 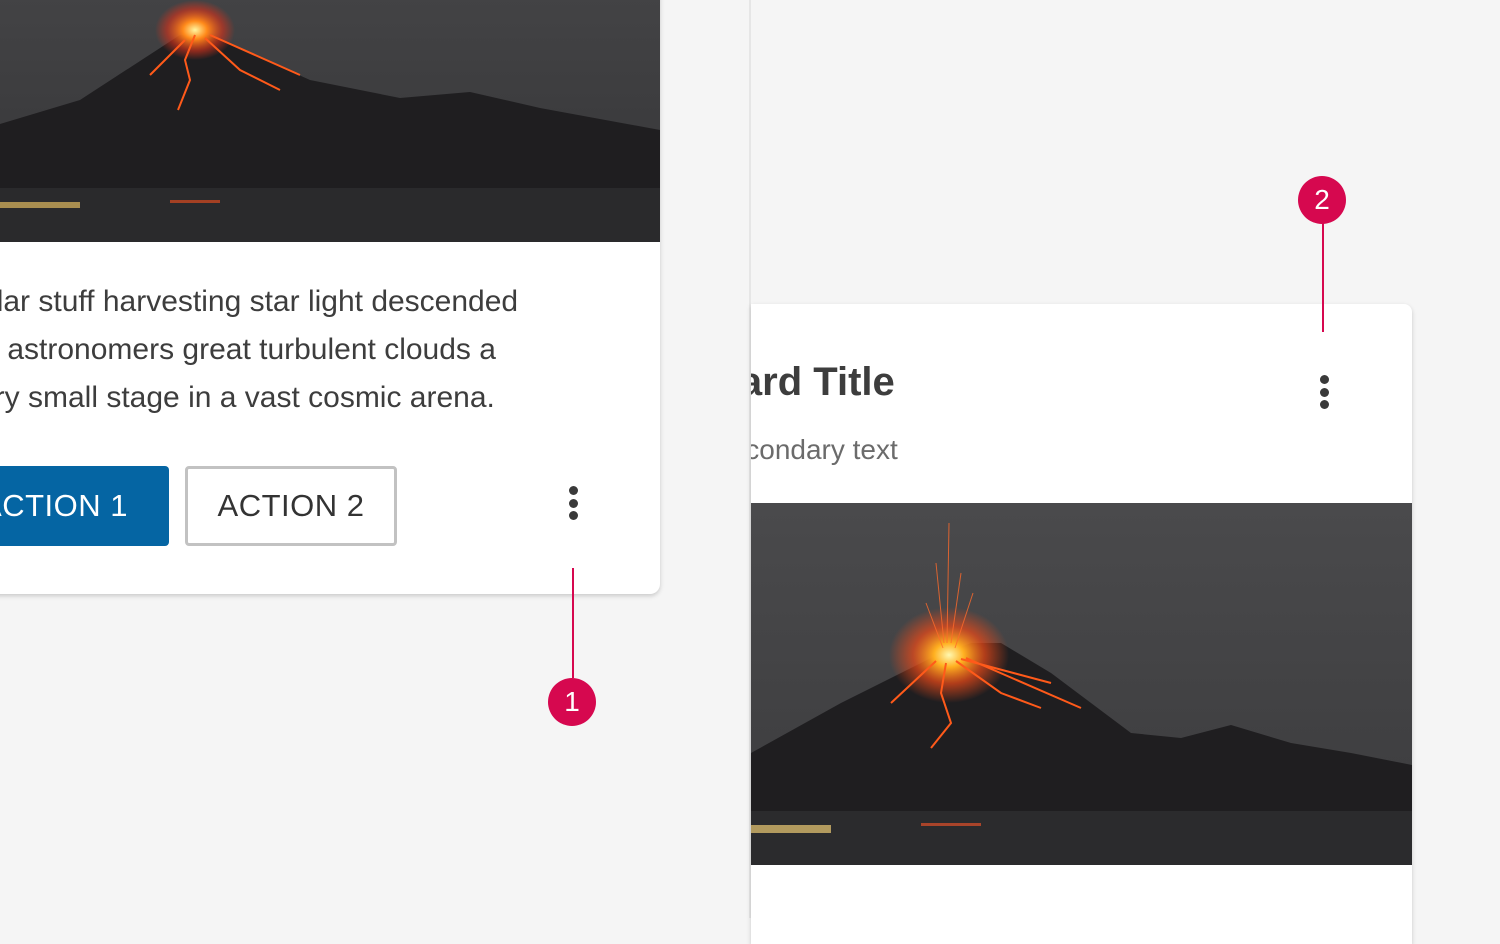 I want to click on volcano-image, so click(x=330, y=121).